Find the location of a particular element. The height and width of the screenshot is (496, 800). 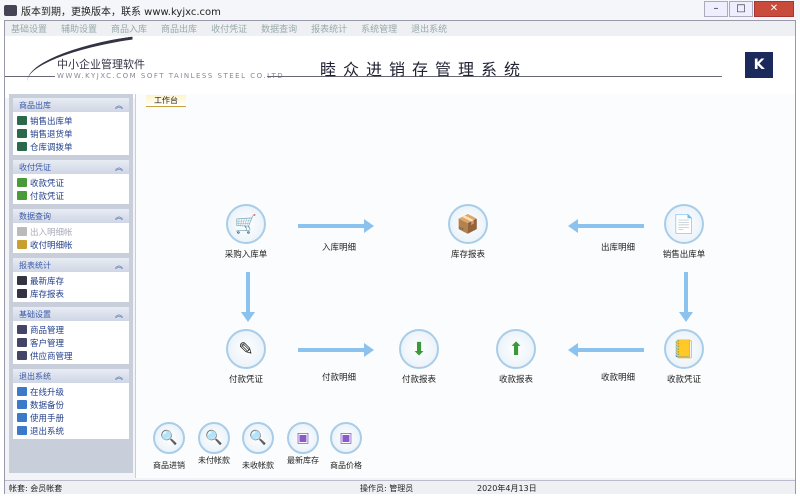

sidebar-item: 数据备份 is located at coordinates (71, 404).